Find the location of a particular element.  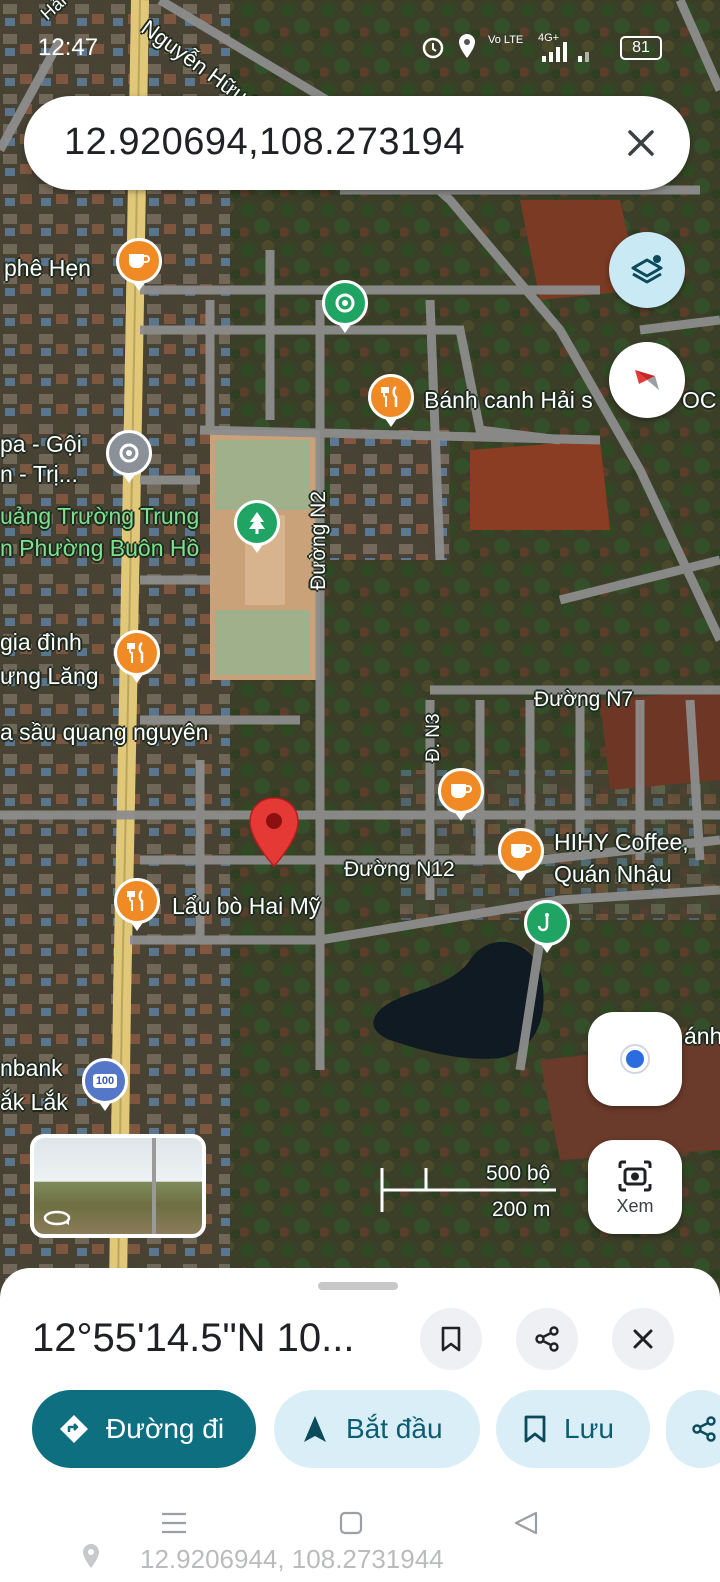

search-bar: 12.920694,108.273194 is located at coordinates (357, 143).